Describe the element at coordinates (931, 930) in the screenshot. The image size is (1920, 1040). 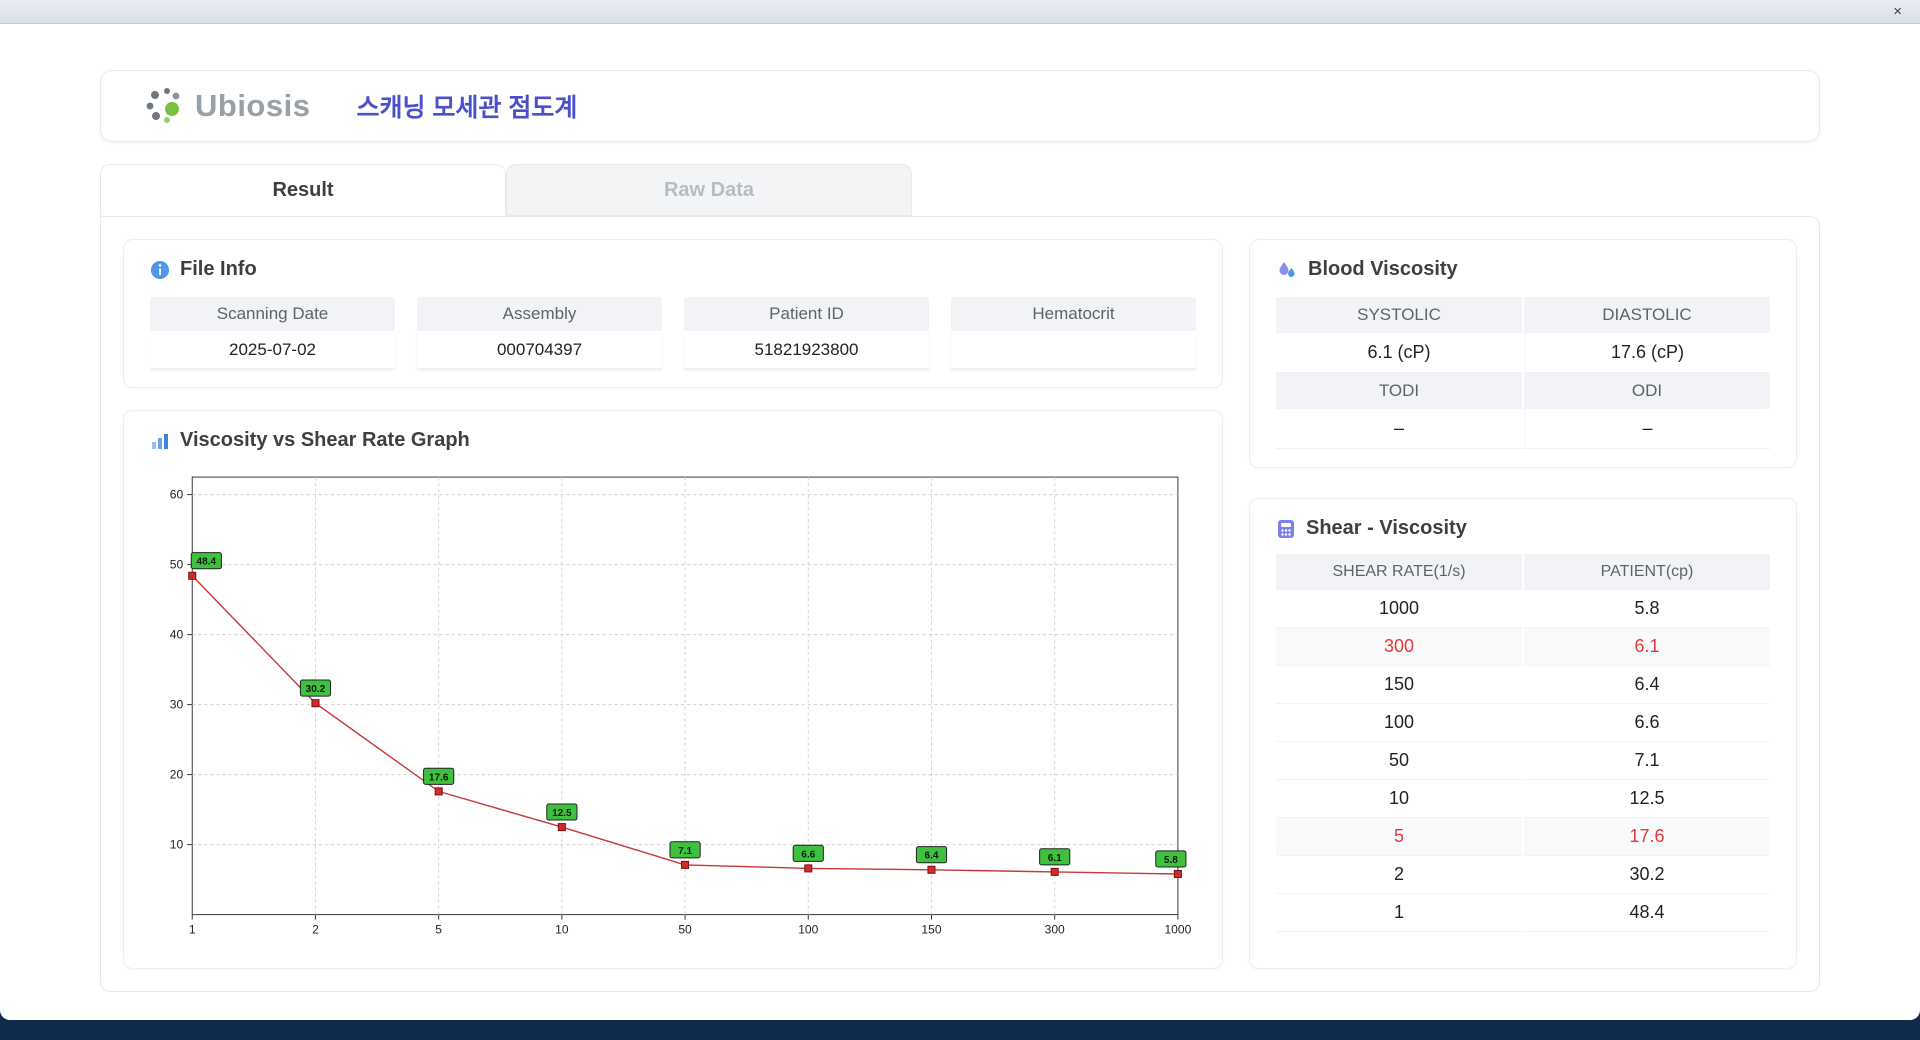
I see `svg-text: 150` at that location.